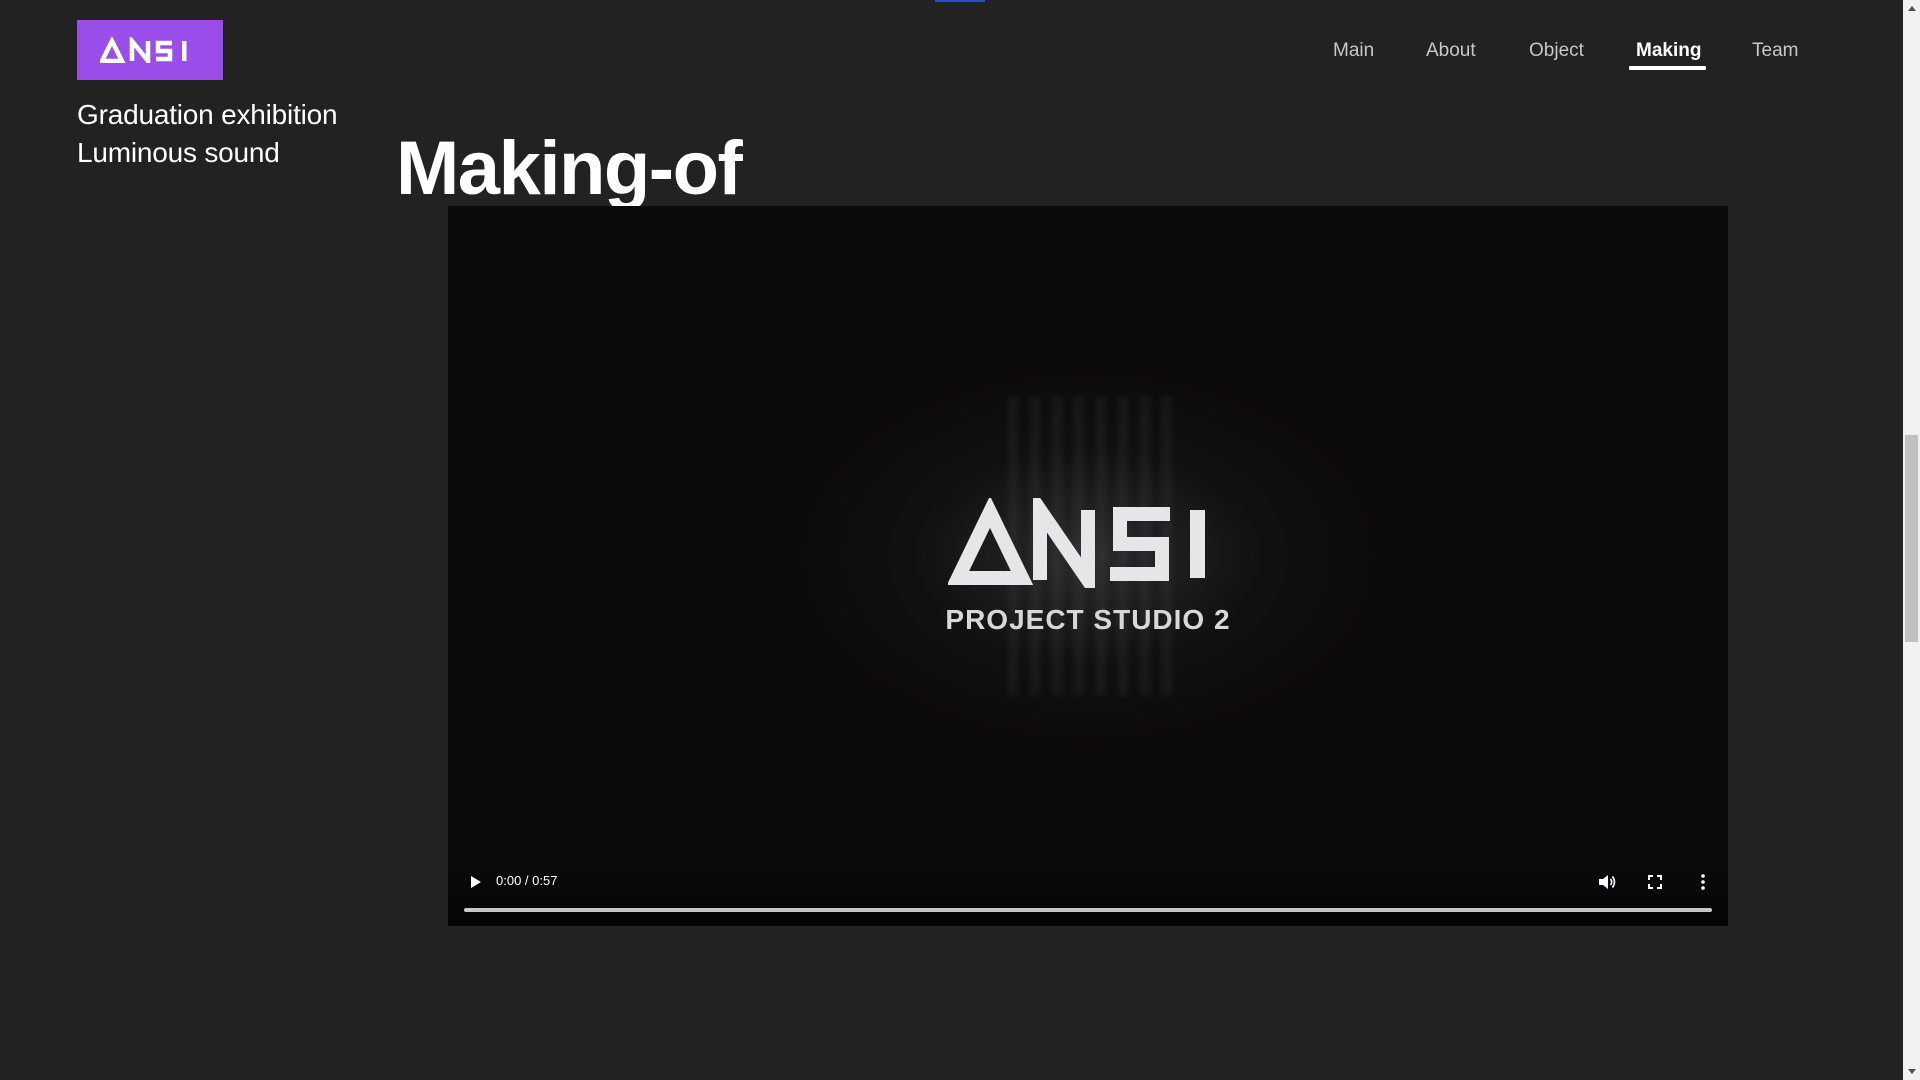 The height and width of the screenshot is (1080, 1920). I want to click on time-display: 0:00 / 0:57, so click(527, 880).